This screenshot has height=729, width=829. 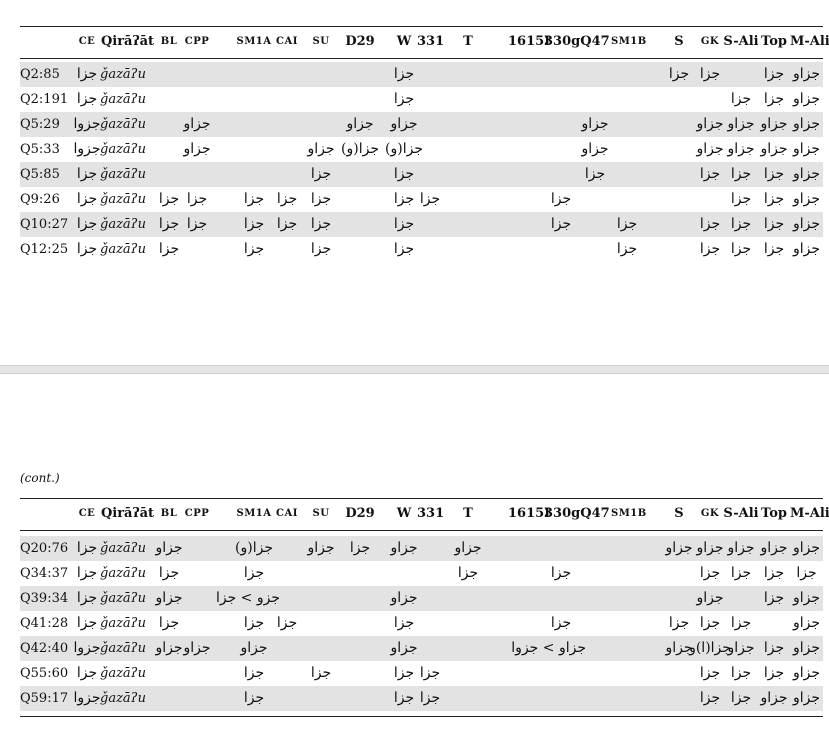 What do you see at coordinates (254, 513) in the screenshot?
I see `column-header-sm1a: sm1a` at bounding box center [254, 513].